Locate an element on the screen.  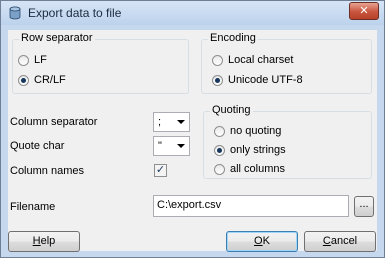
ok-mnemonic: O is located at coordinates (258, 241).